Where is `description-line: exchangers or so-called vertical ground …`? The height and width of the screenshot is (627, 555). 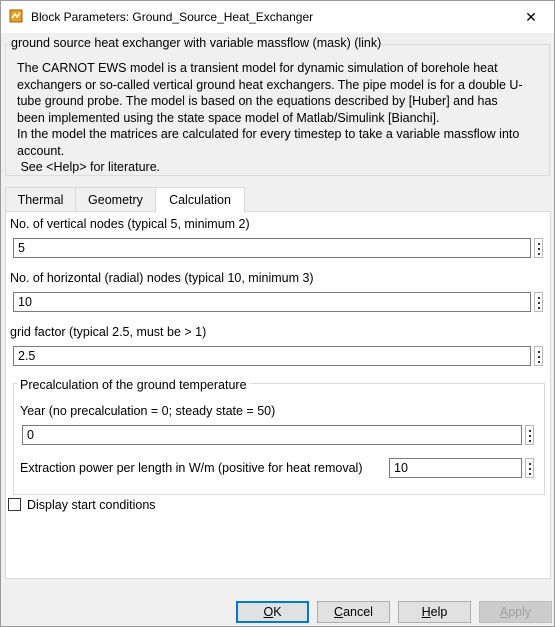 description-line: exchangers or so-called vertical ground … is located at coordinates (270, 84).